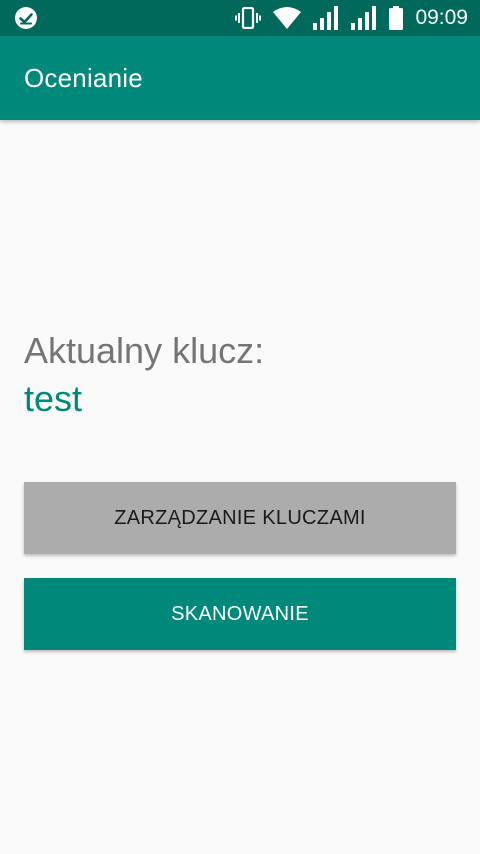 The image size is (480, 854). What do you see at coordinates (396, 18) in the screenshot?
I see `battery-icon` at bounding box center [396, 18].